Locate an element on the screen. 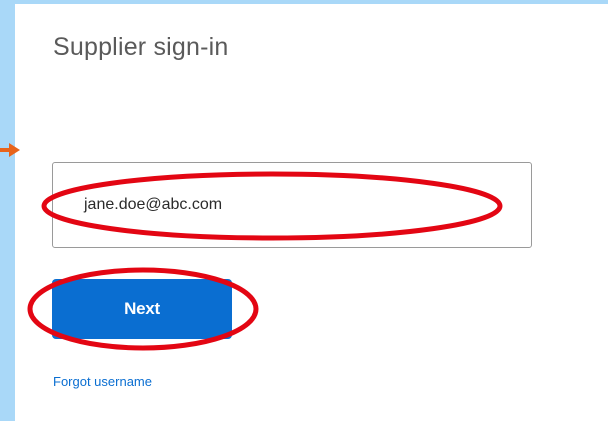 Image resolution: width=608 pixels, height=421 pixels. top-side-band is located at coordinates (304, 2).